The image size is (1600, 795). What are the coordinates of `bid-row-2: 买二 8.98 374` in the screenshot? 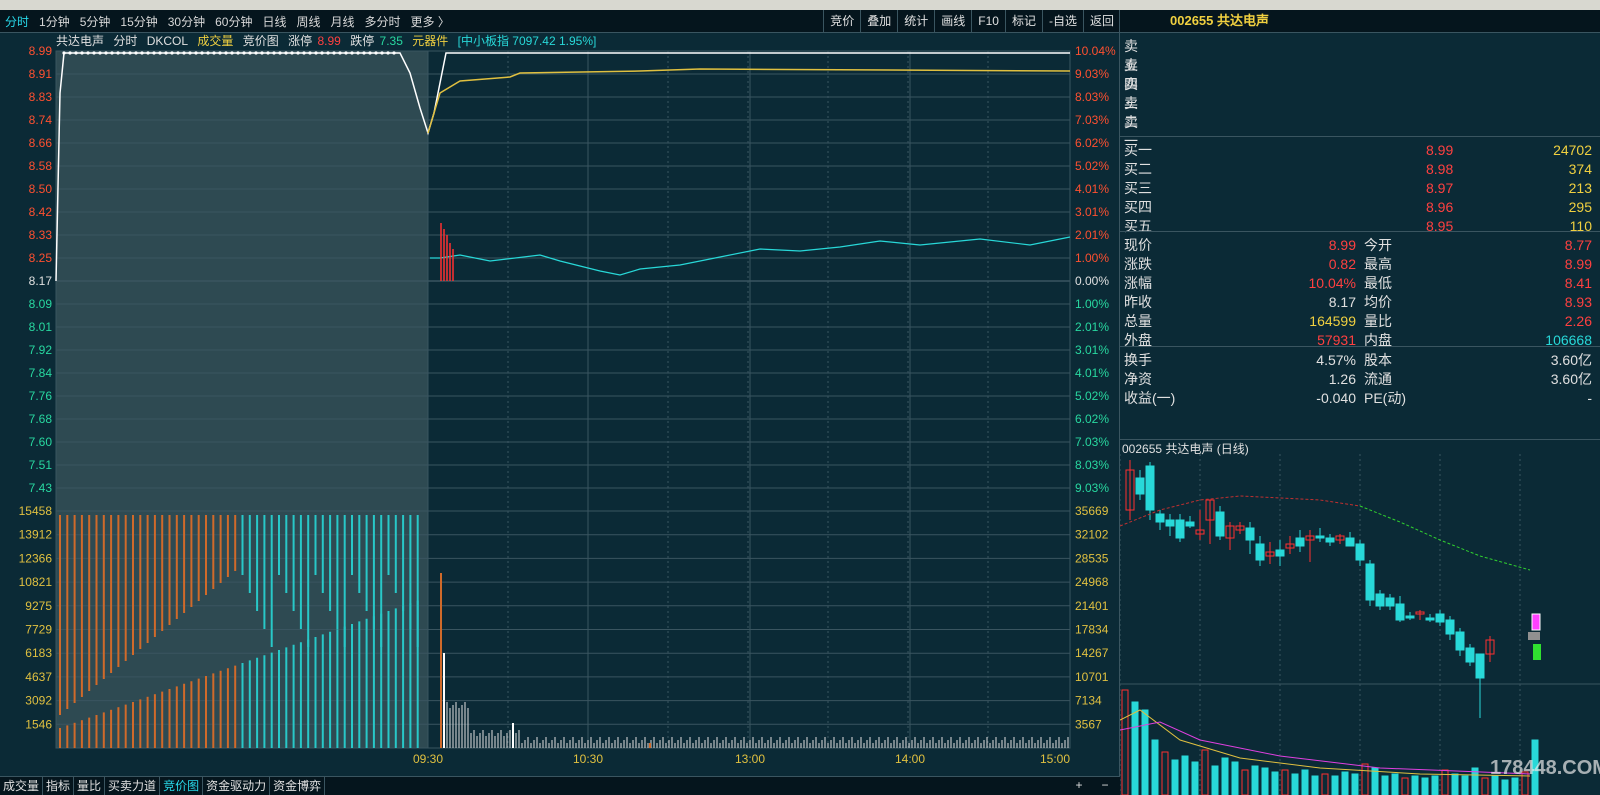 It's located at (1360, 169).